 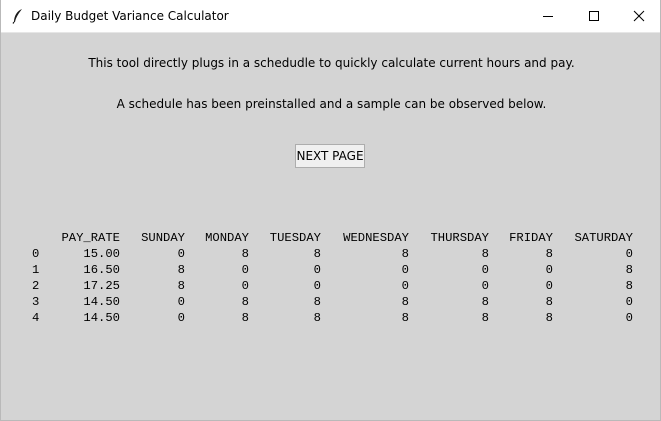 I want to click on table-row: 2 17.25 8 0 0 0 0 0 8, so click(x=331, y=287).